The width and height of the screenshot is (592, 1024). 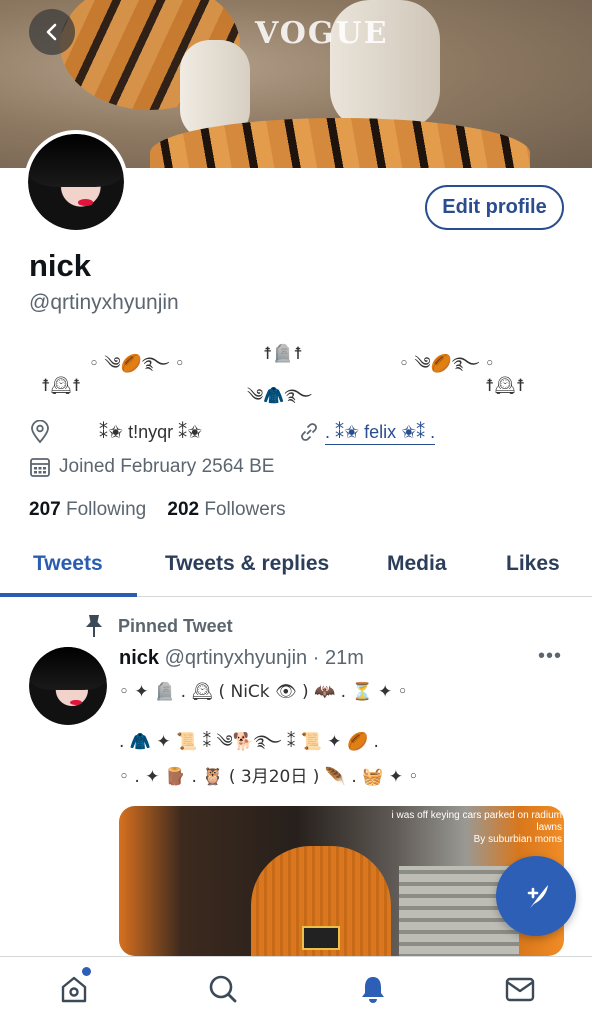 I want to click on tweet-author-name: nick, so click(x=139, y=658).